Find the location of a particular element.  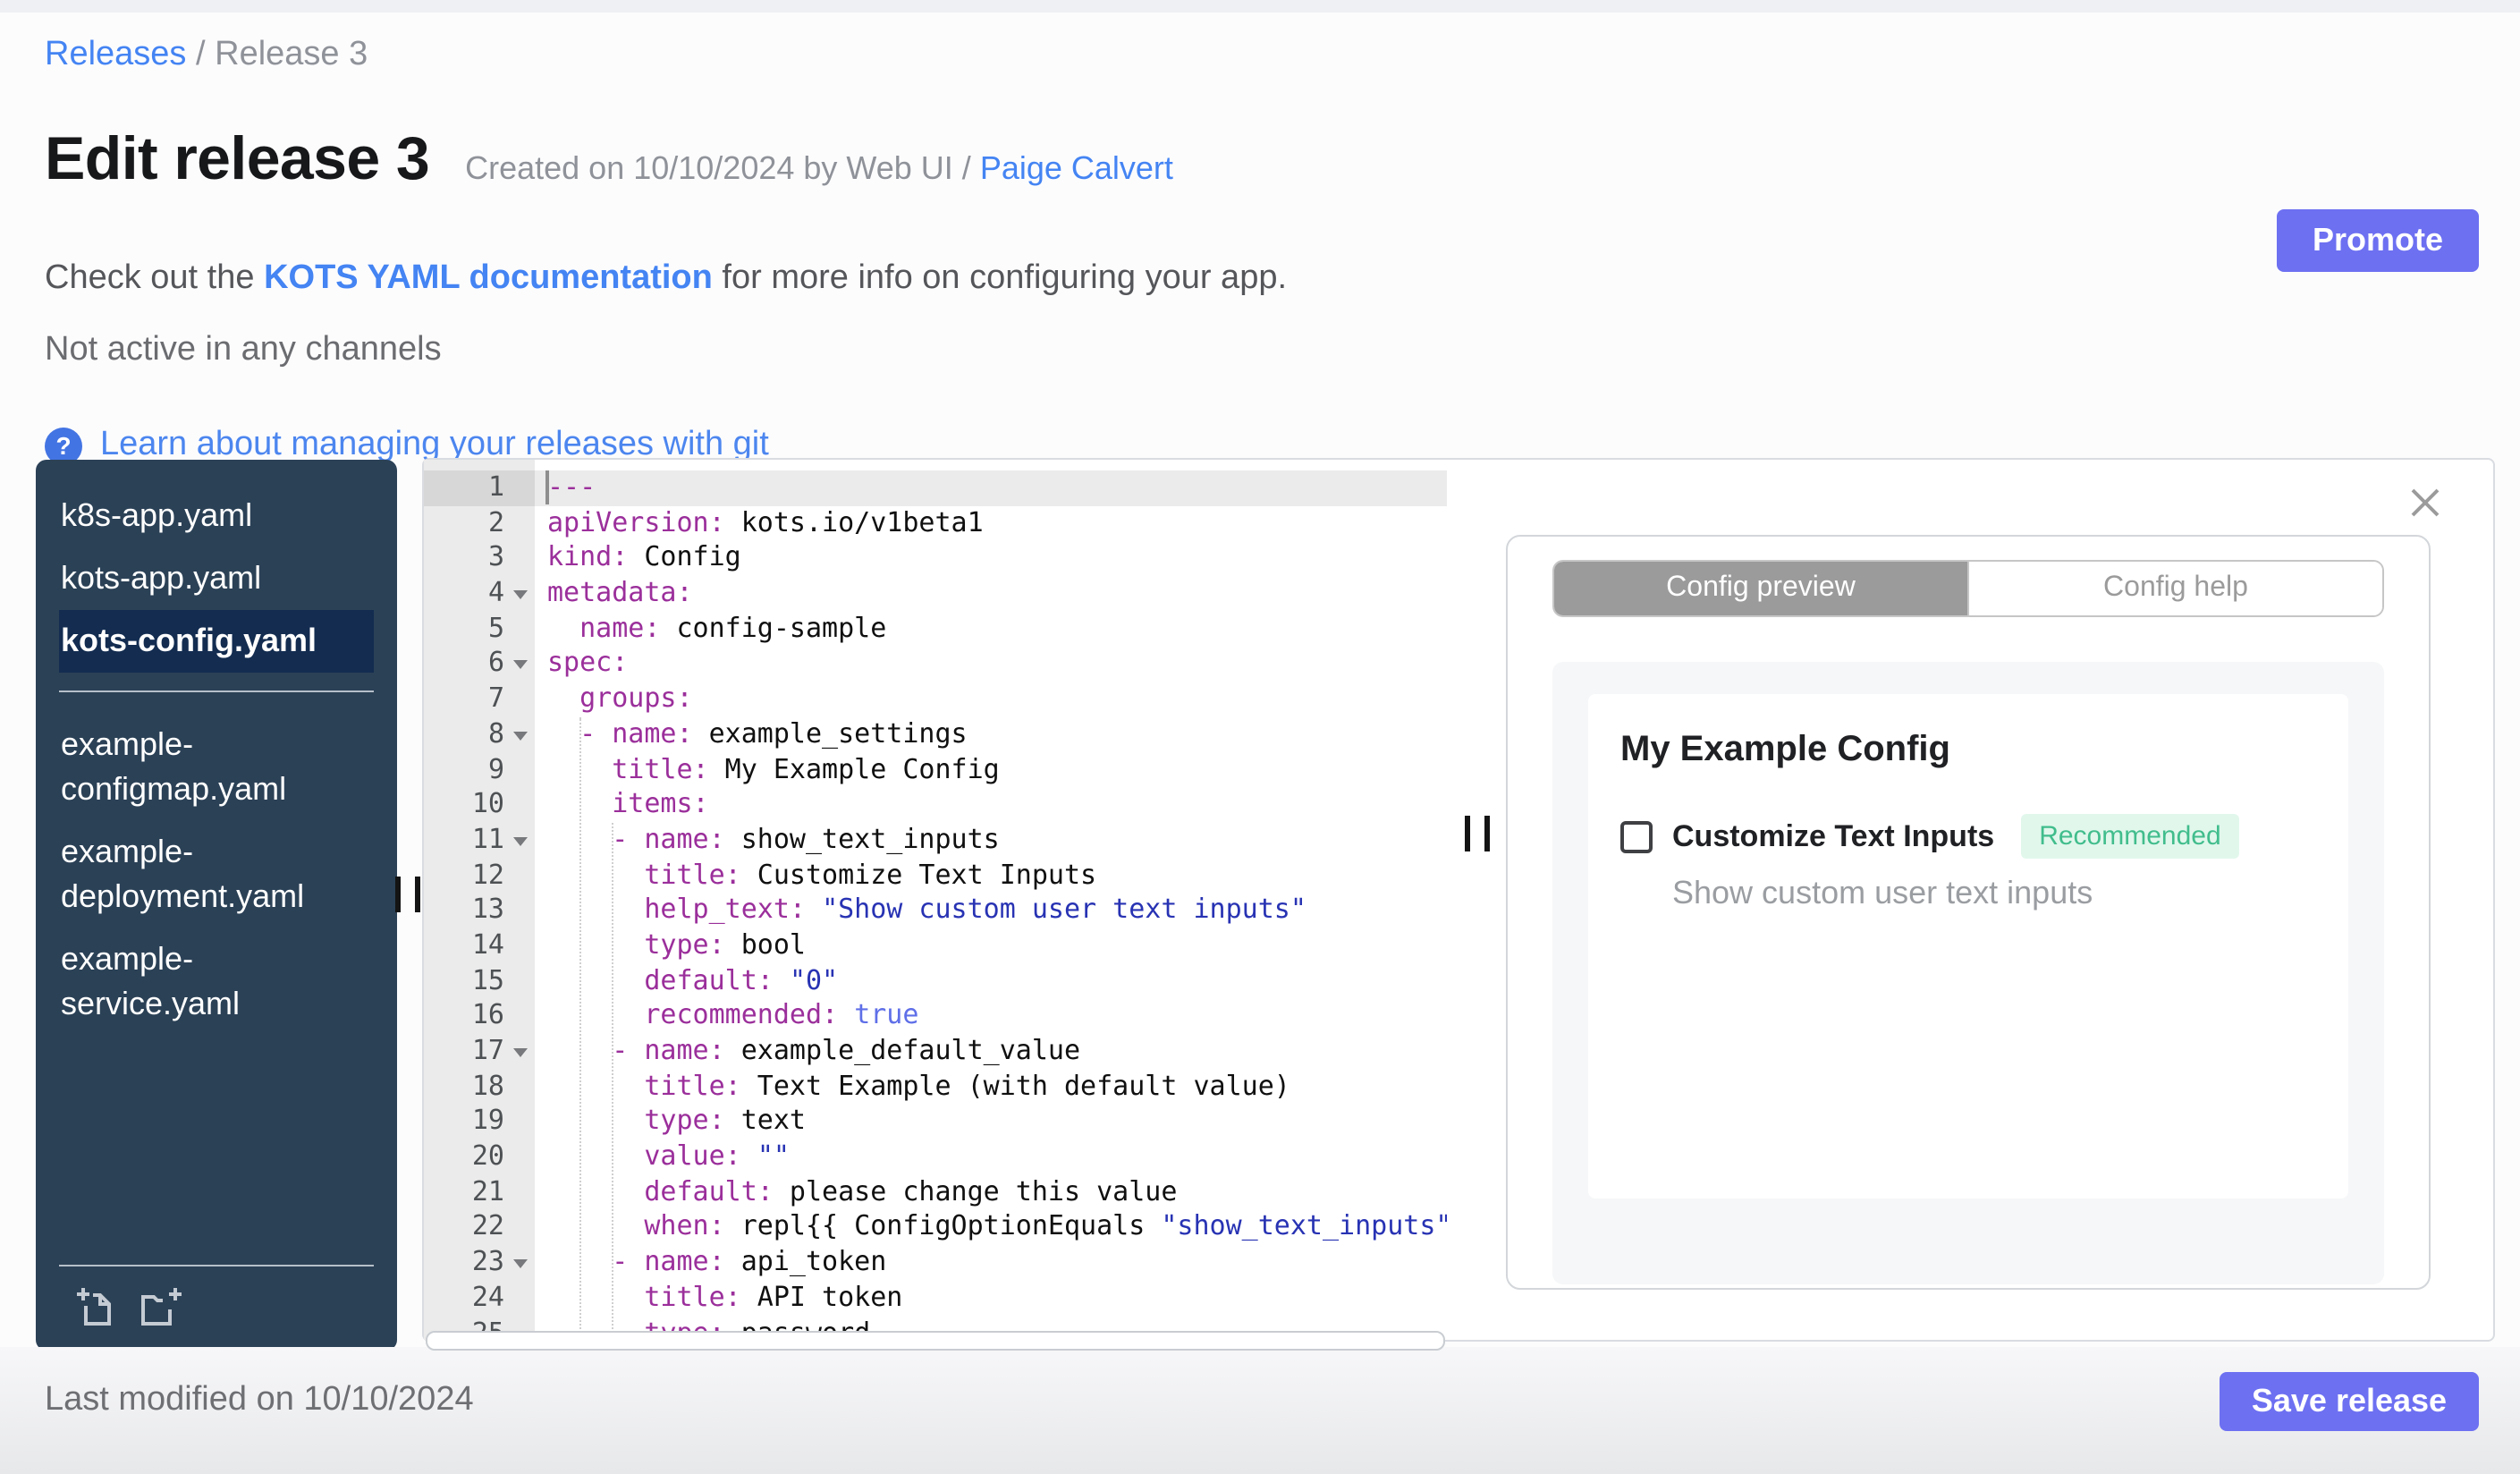

tab-config-preview: Config preview is located at coordinates (1760, 588).